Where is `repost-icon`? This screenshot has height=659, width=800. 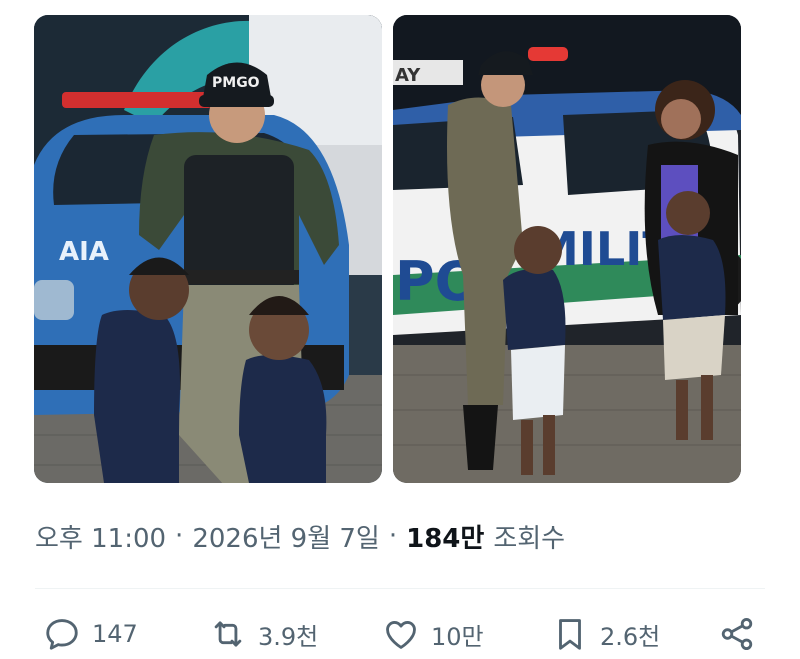 repost-icon is located at coordinates (228, 634).